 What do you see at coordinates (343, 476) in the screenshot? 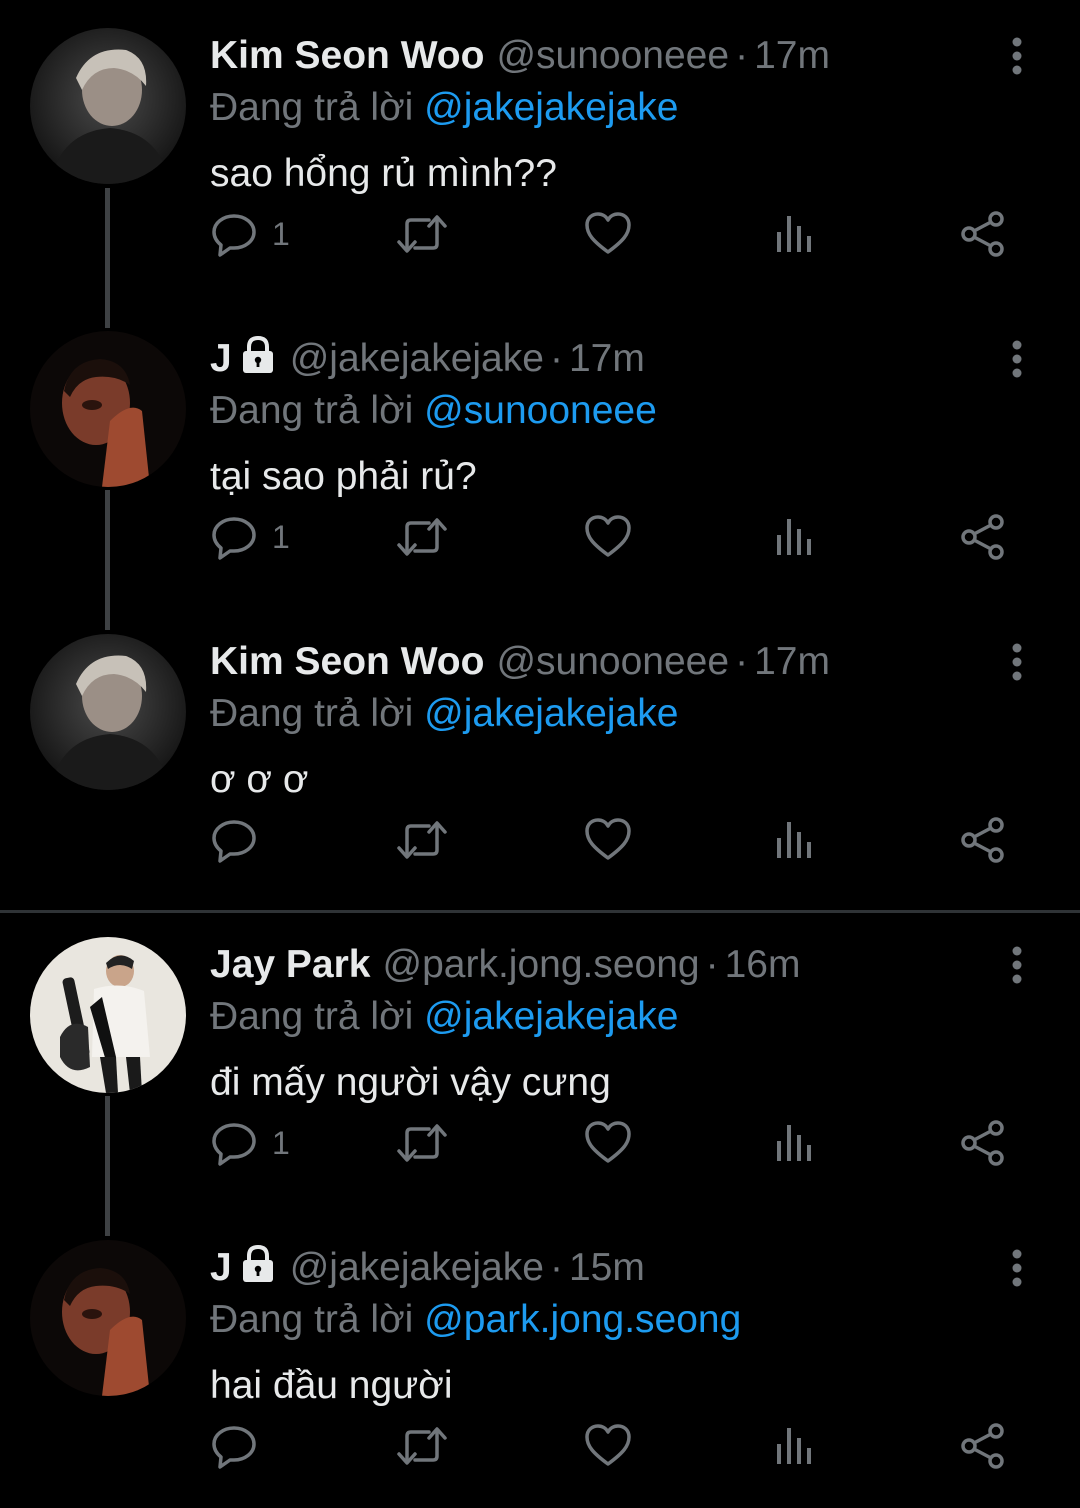
I see `tweet-text: tại sao phải rủ?` at bounding box center [343, 476].